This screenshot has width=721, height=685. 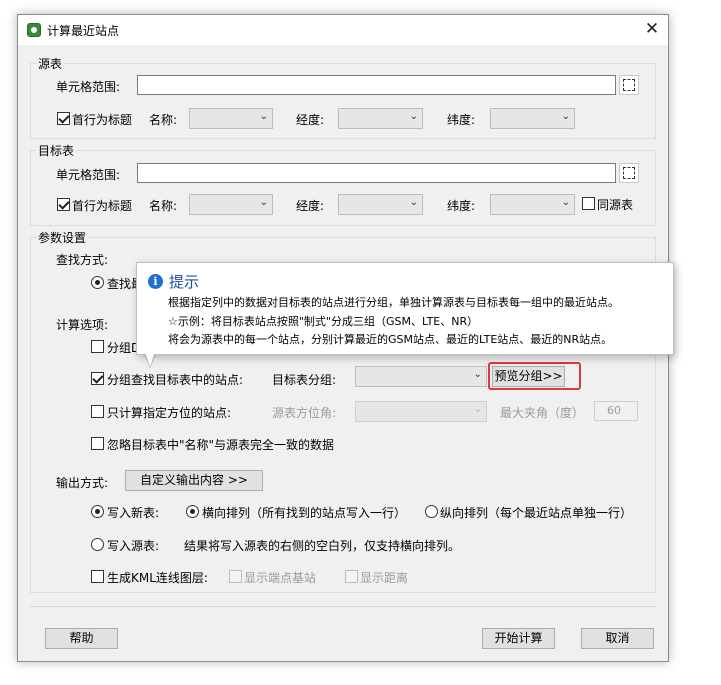 What do you see at coordinates (323, 321) in the screenshot?
I see `tooltip-line-2: ☆示例：将目标表站点按照"制式"分成三组（GSM、LTE、NR）` at bounding box center [323, 321].